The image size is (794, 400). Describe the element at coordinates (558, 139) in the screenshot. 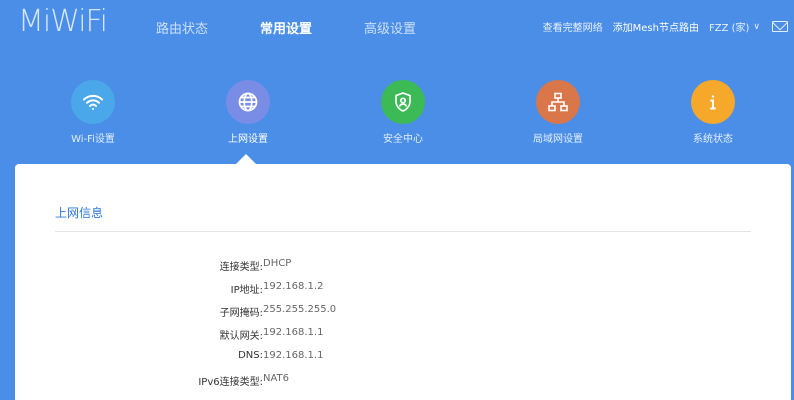

I see `menu-label: 局域网设置` at that location.